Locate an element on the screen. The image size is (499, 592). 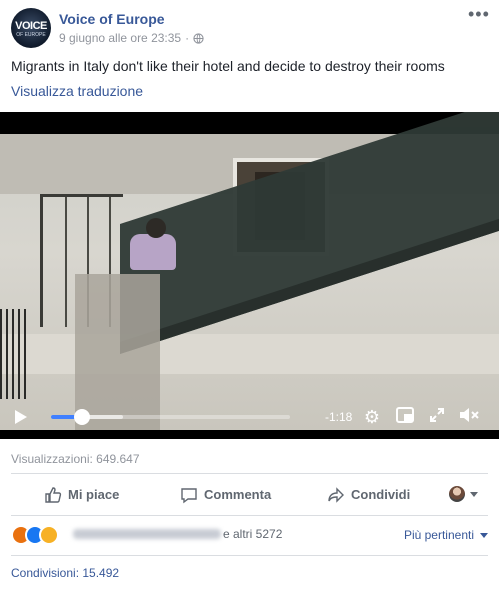
comment-sort-dropdown: Più pertinenti is located at coordinates (446, 535).